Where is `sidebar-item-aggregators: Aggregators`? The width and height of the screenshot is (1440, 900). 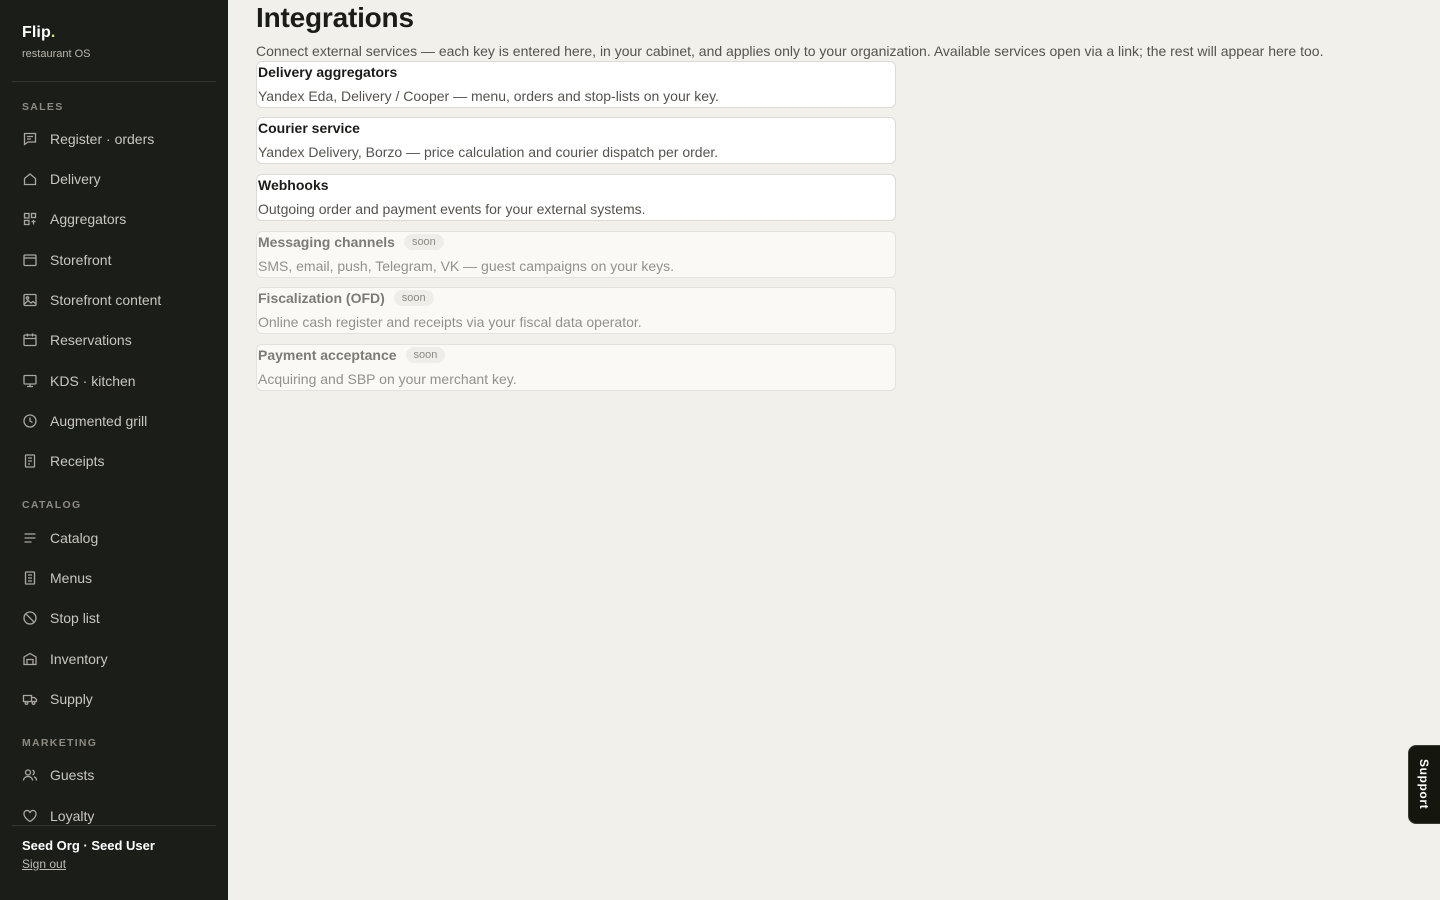 sidebar-item-aggregators: Aggregators is located at coordinates (114, 219).